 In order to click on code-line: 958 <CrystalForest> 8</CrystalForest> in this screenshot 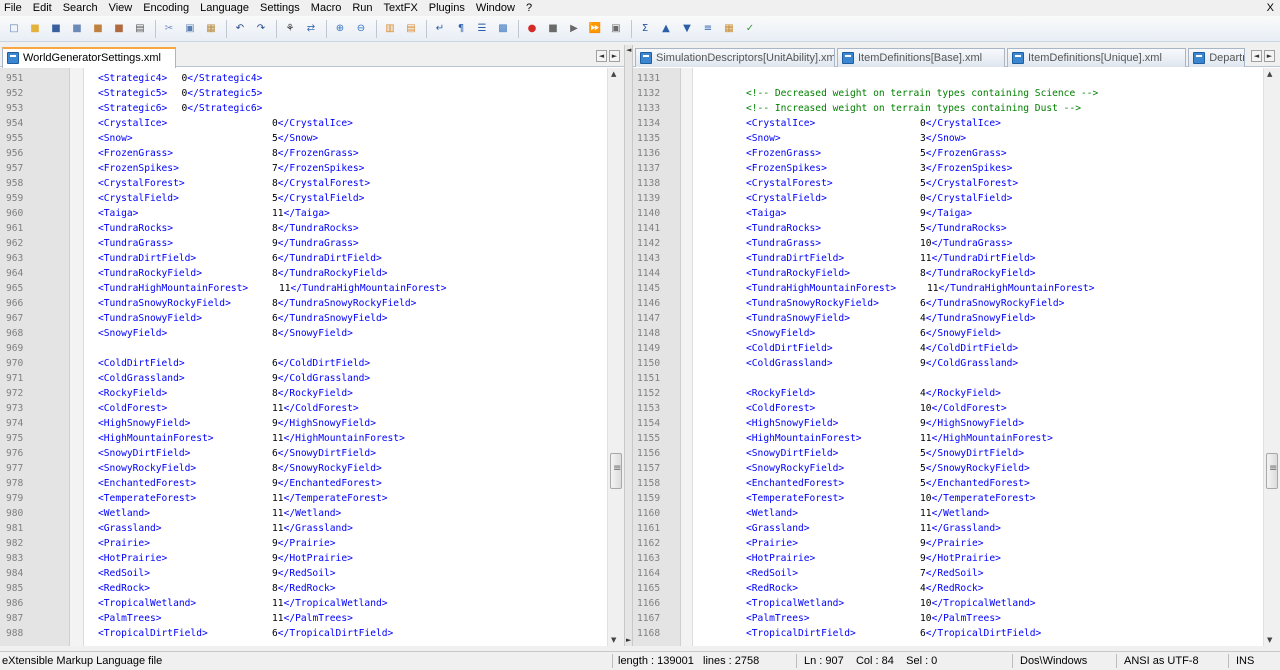, I will do `click(312, 183)`.